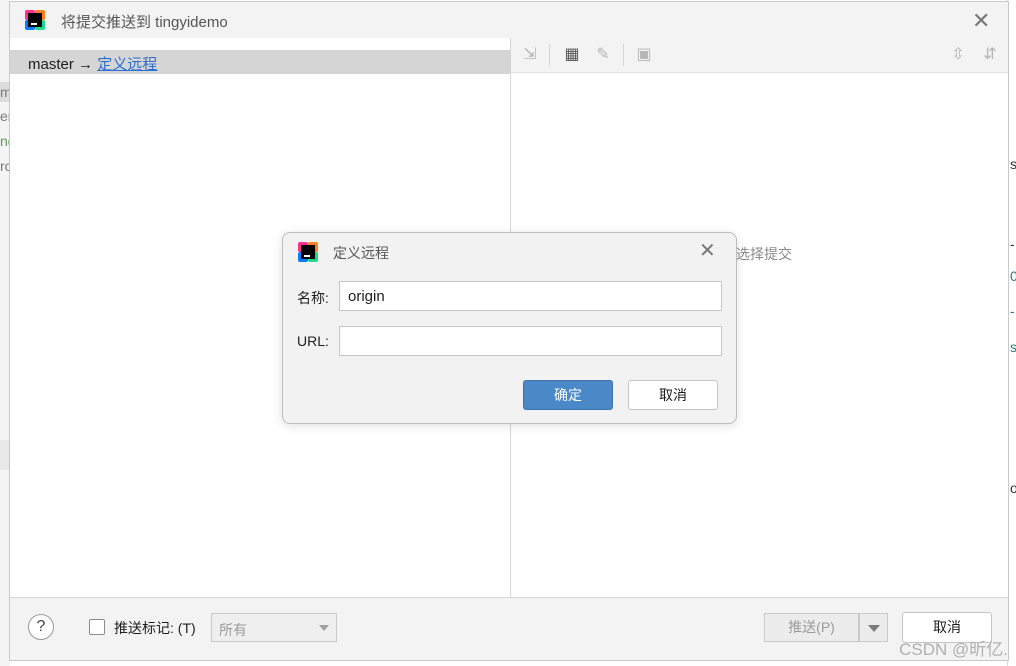 The image size is (1016, 666). What do you see at coordinates (86, 64) in the screenshot?
I see `arrow-icon: →` at bounding box center [86, 64].